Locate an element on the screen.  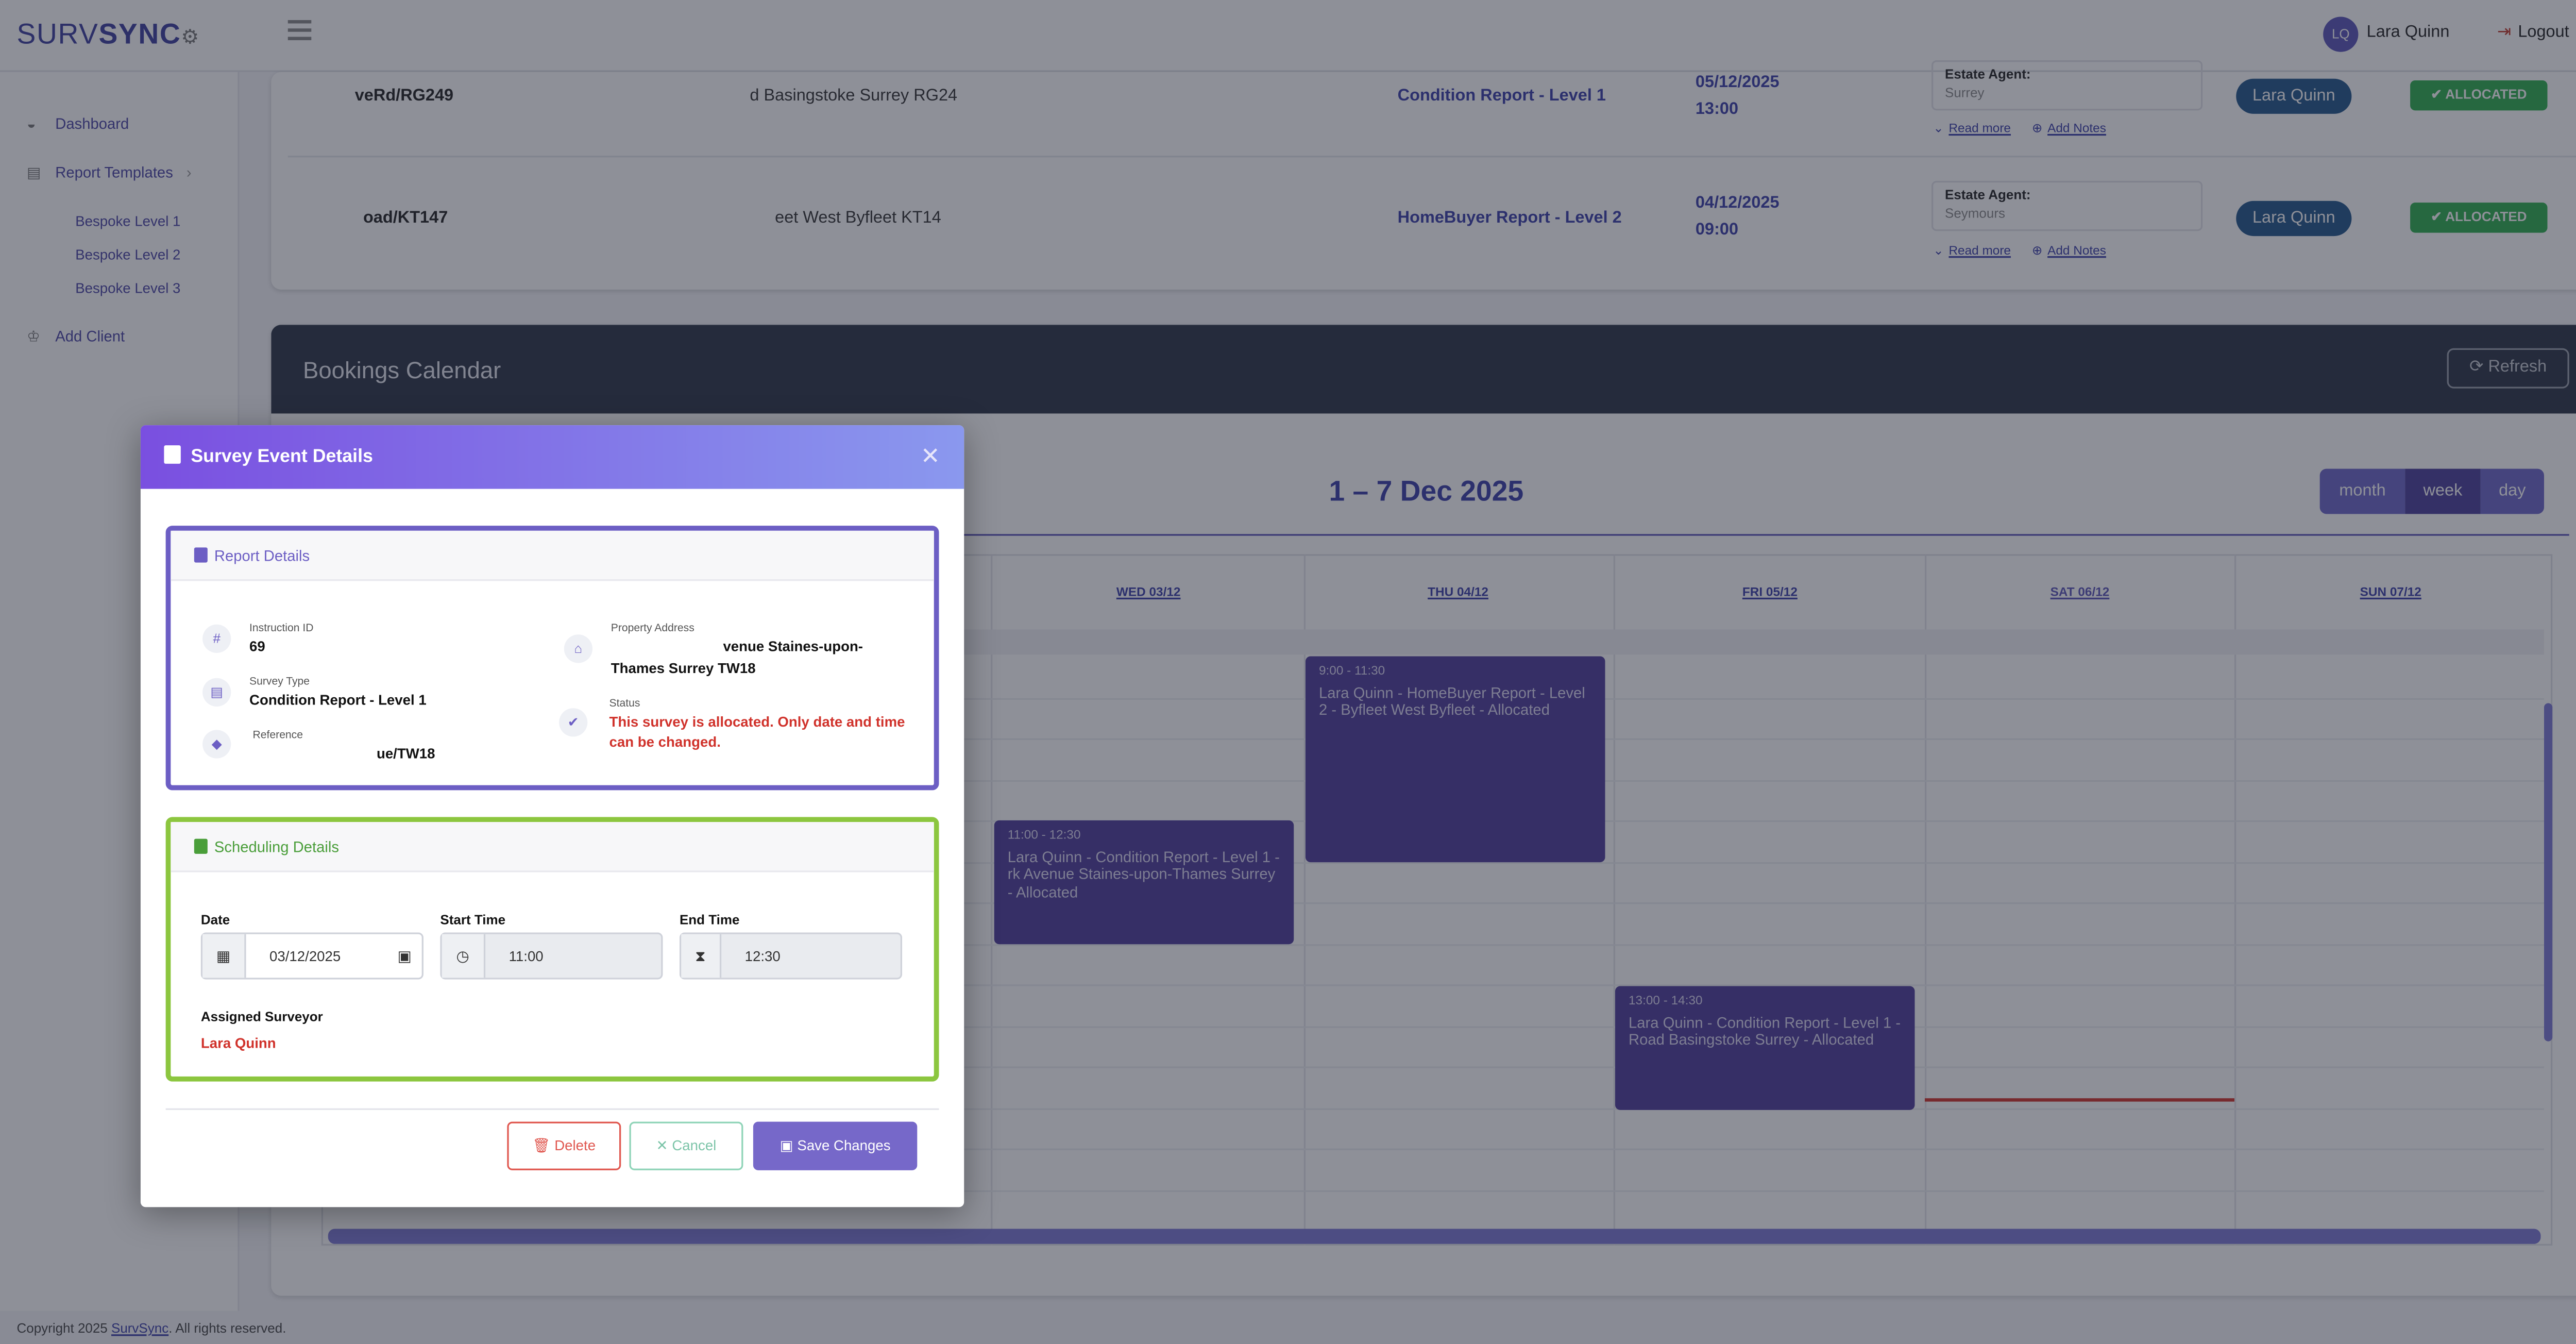
date-label: Date is located at coordinates (215, 920).